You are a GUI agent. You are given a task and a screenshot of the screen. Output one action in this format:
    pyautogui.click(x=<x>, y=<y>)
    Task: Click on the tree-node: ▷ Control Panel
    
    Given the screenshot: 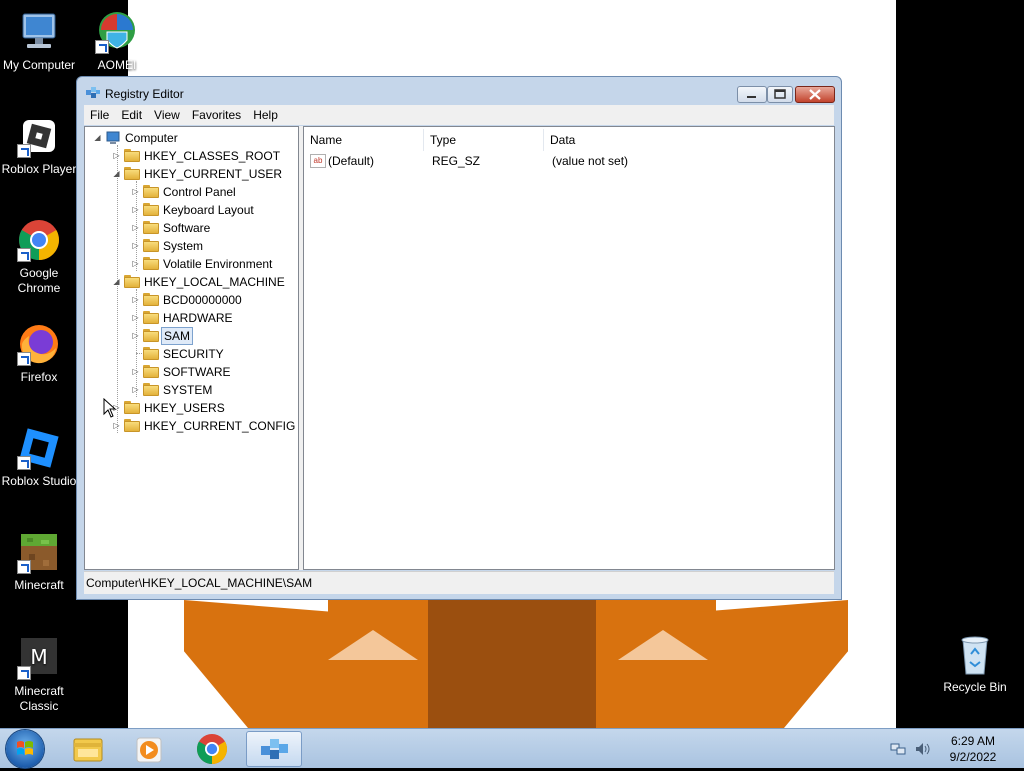 What is the action you would take?
    pyautogui.click(x=210, y=192)
    